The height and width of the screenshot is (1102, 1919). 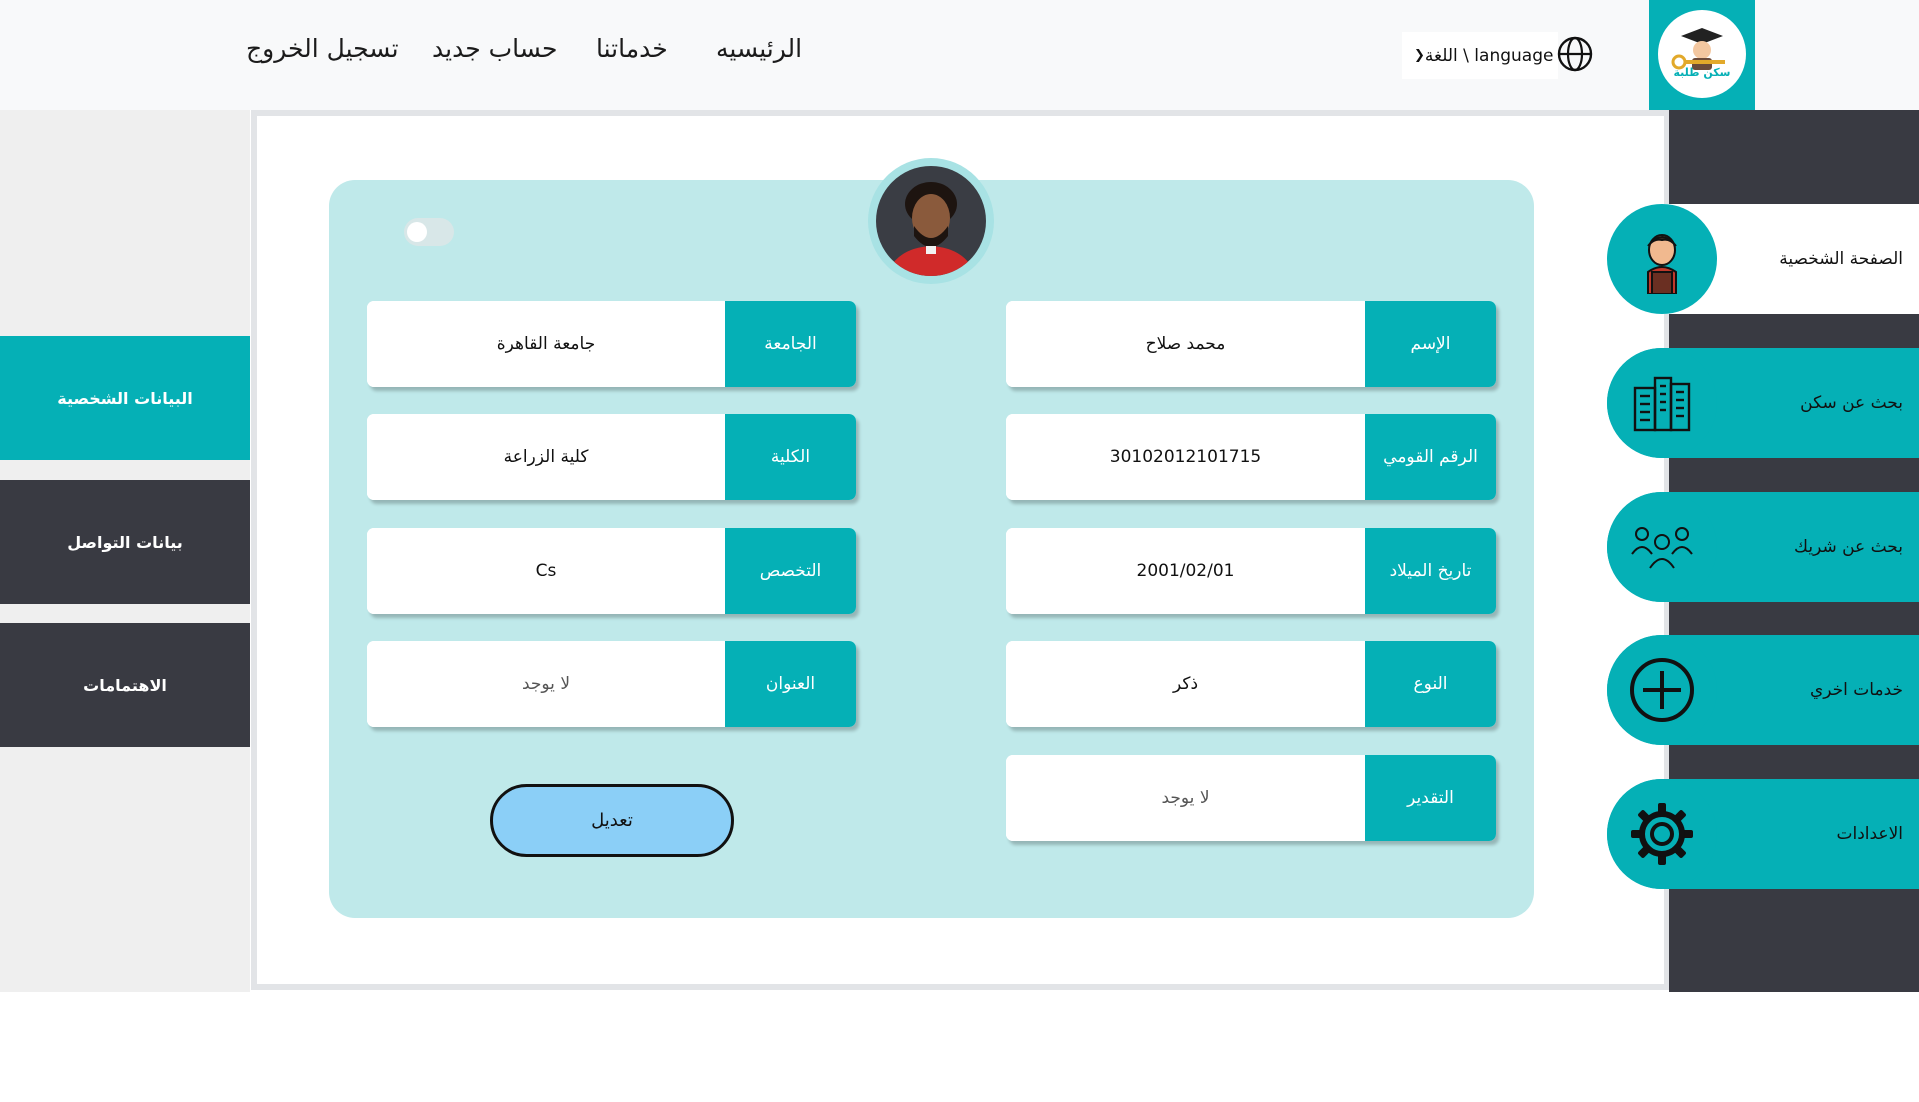 I want to click on field-label: تاريخ الميلاد, so click(x=1430, y=571).